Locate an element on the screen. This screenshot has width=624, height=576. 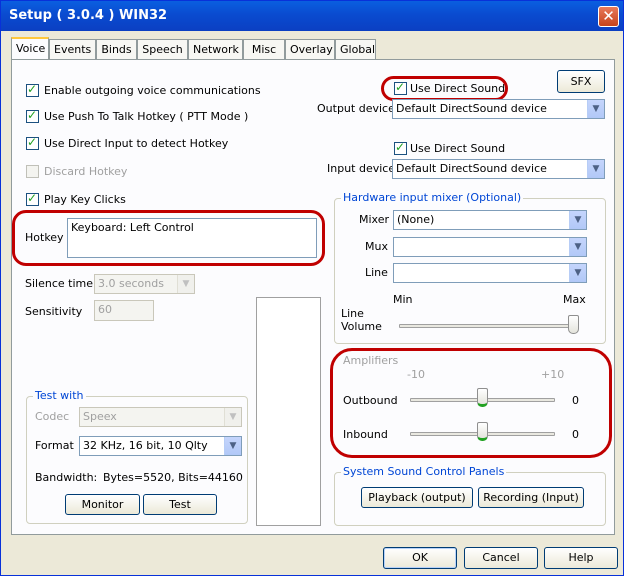
volume-min-label: Min is located at coordinates (403, 299).